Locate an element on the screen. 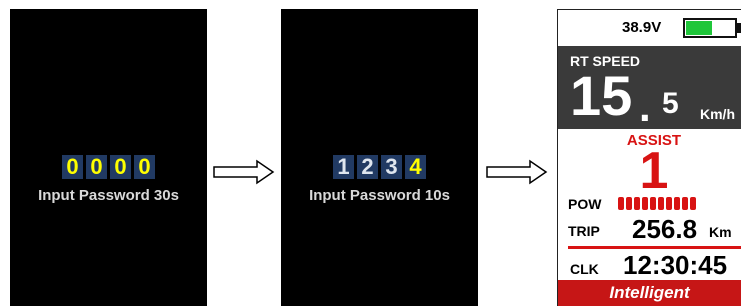 The height and width of the screenshot is (306, 741). clock-label: CLK is located at coordinates (584, 269).